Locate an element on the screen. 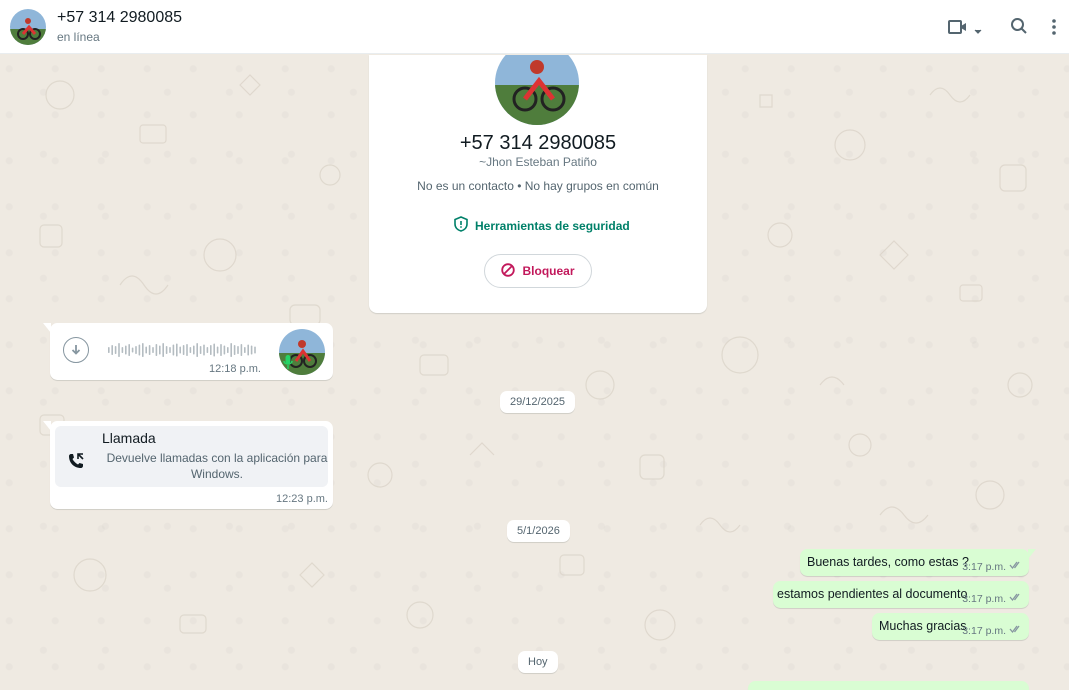  outgoing-message: Buenas tardes, como estas ? 3:17 p.m. is located at coordinates (918, 562).